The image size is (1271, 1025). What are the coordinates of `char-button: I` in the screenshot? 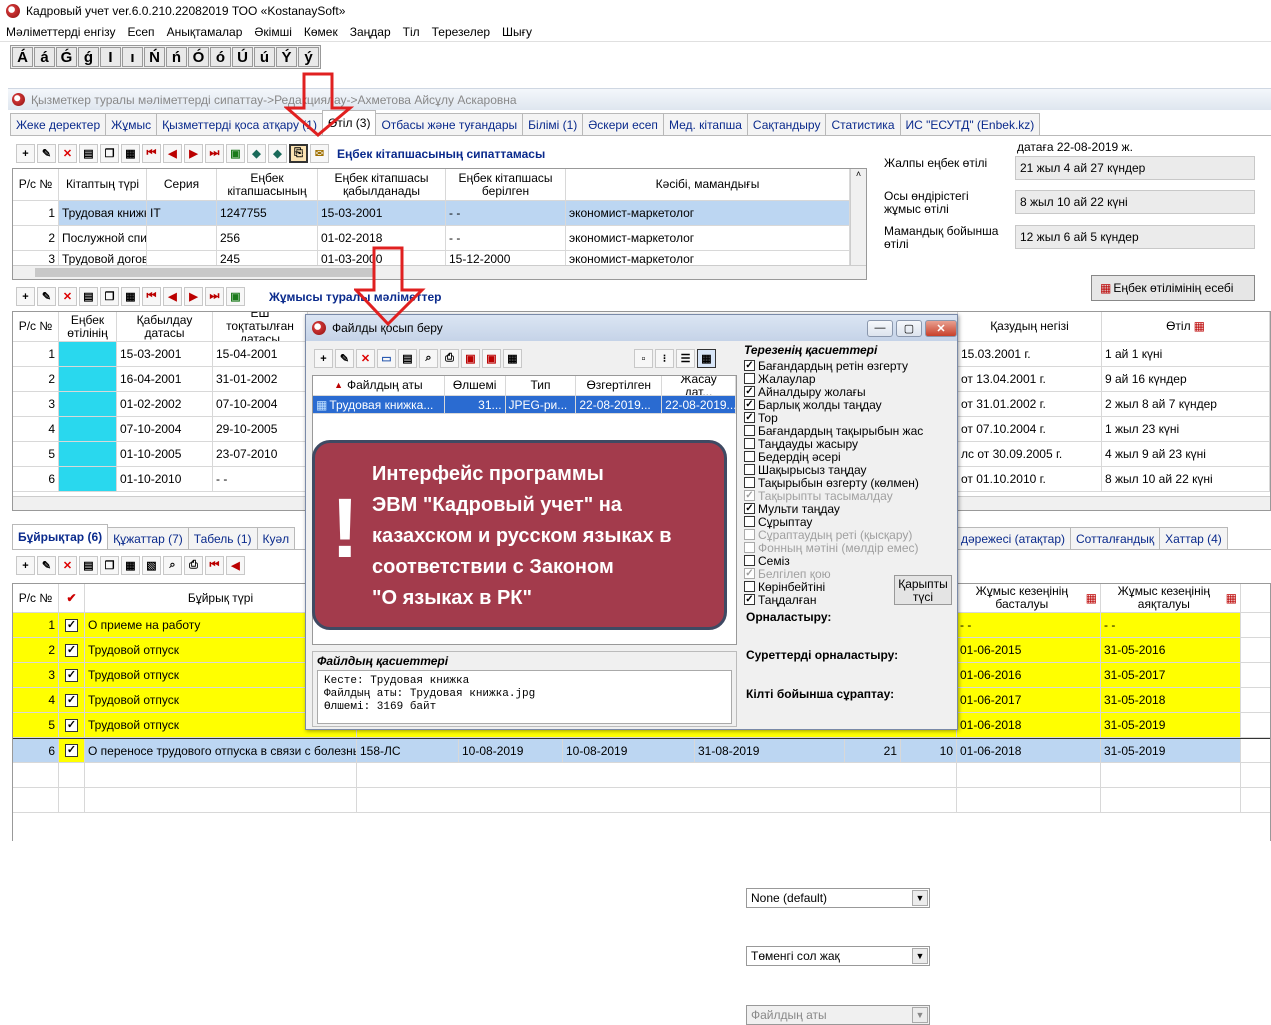 It's located at (110, 57).